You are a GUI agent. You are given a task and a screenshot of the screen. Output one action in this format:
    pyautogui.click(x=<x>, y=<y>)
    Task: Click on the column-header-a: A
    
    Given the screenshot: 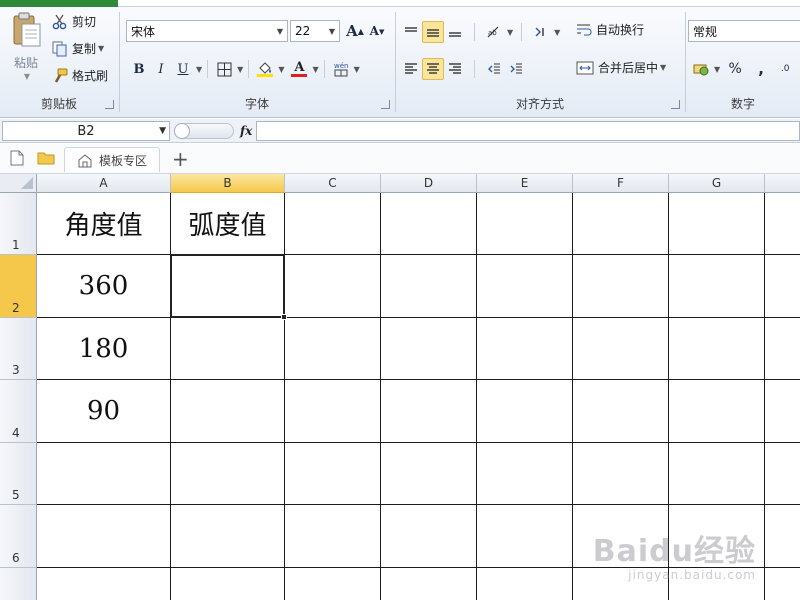 What is the action you would take?
    pyautogui.click(x=104, y=183)
    